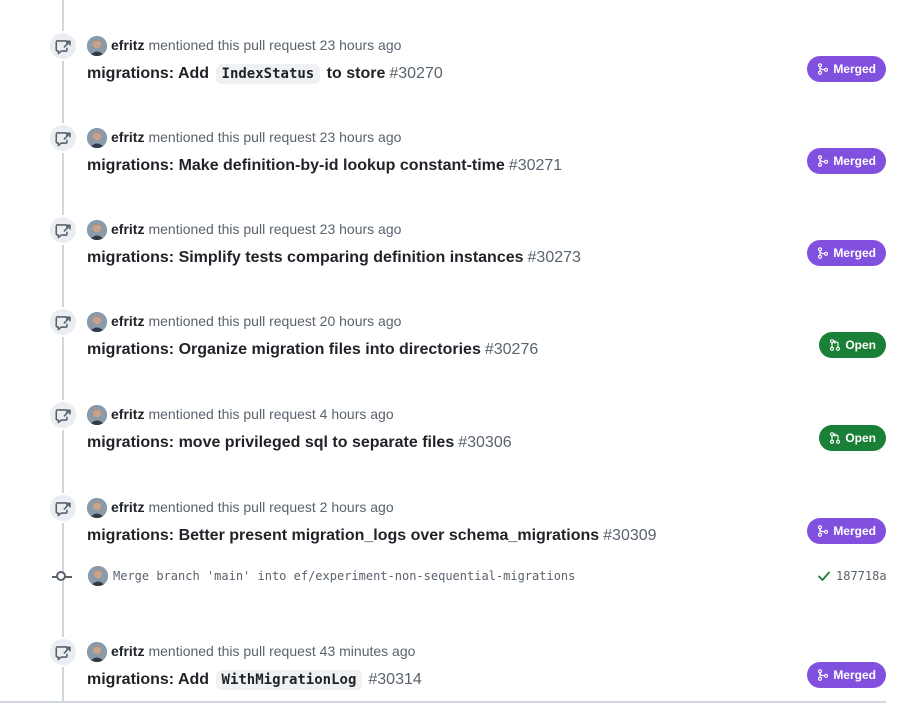 The height and width of the screenshot is (720, 918). What do you see at coordinates (354, 73) in the screenshot?
I see `pr-title-text: to store` at bounding box center [354, 73].